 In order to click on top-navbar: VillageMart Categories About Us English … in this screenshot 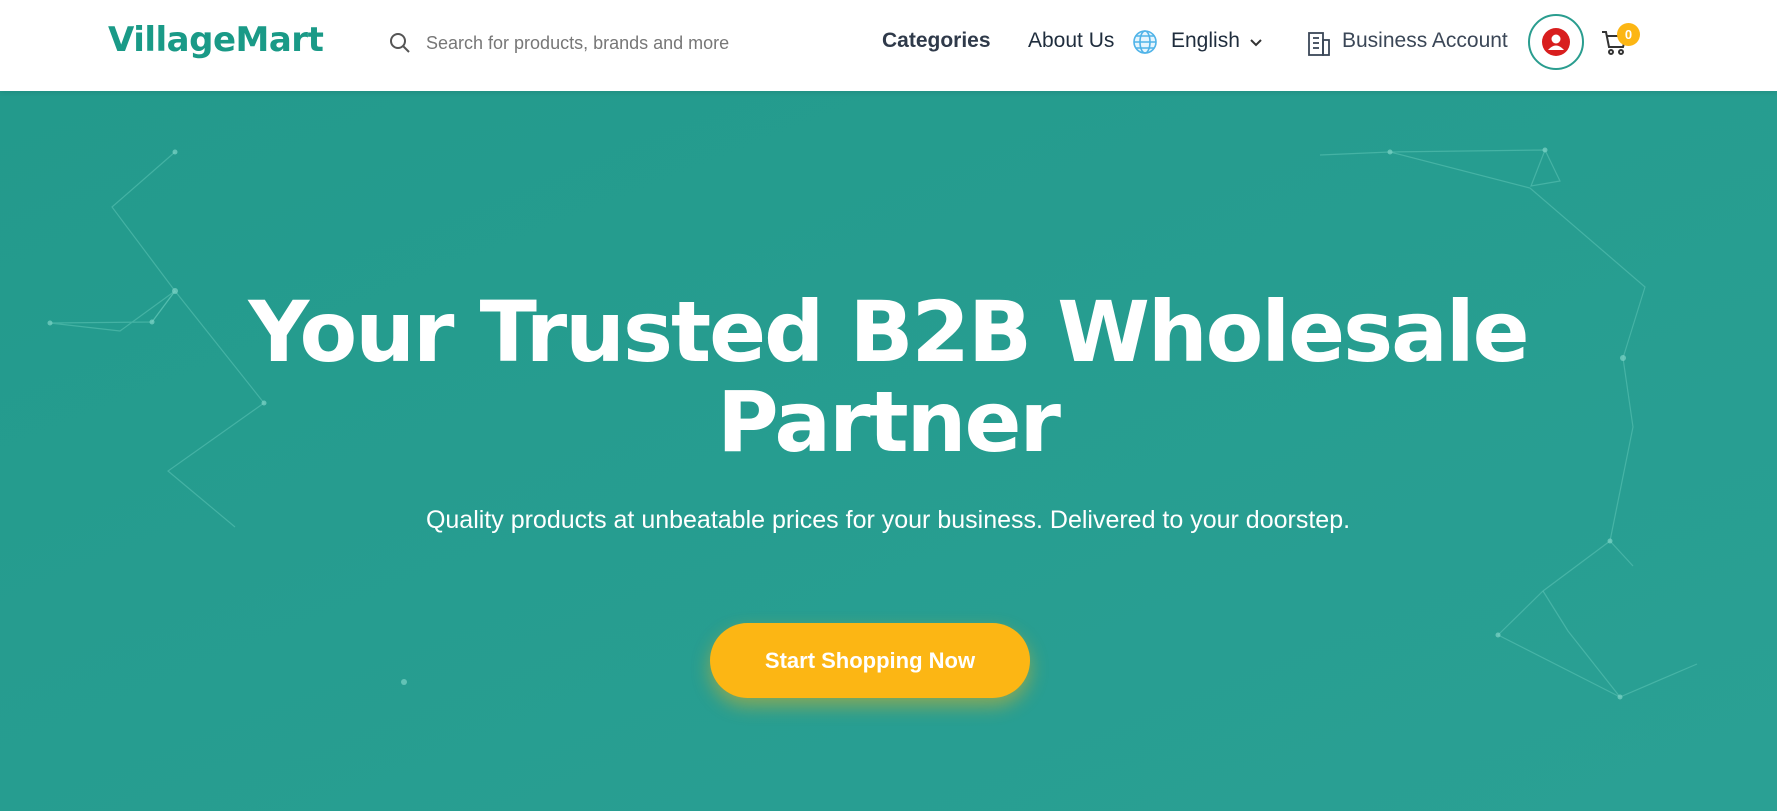, I will do `click(888, 45)`.